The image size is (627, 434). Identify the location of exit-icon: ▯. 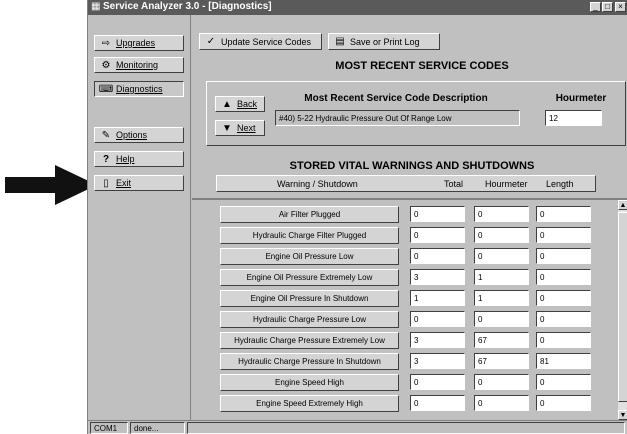
(106, 183).